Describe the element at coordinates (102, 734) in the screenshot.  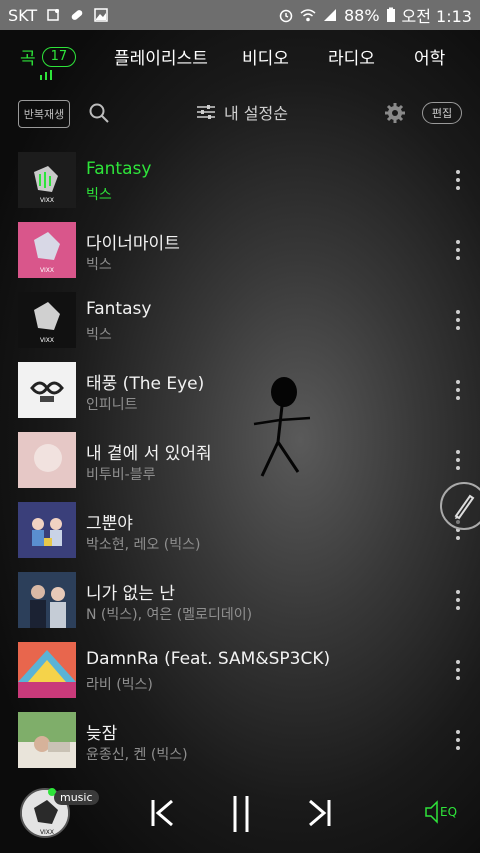
I see `song-title: 늦잠` at that location.